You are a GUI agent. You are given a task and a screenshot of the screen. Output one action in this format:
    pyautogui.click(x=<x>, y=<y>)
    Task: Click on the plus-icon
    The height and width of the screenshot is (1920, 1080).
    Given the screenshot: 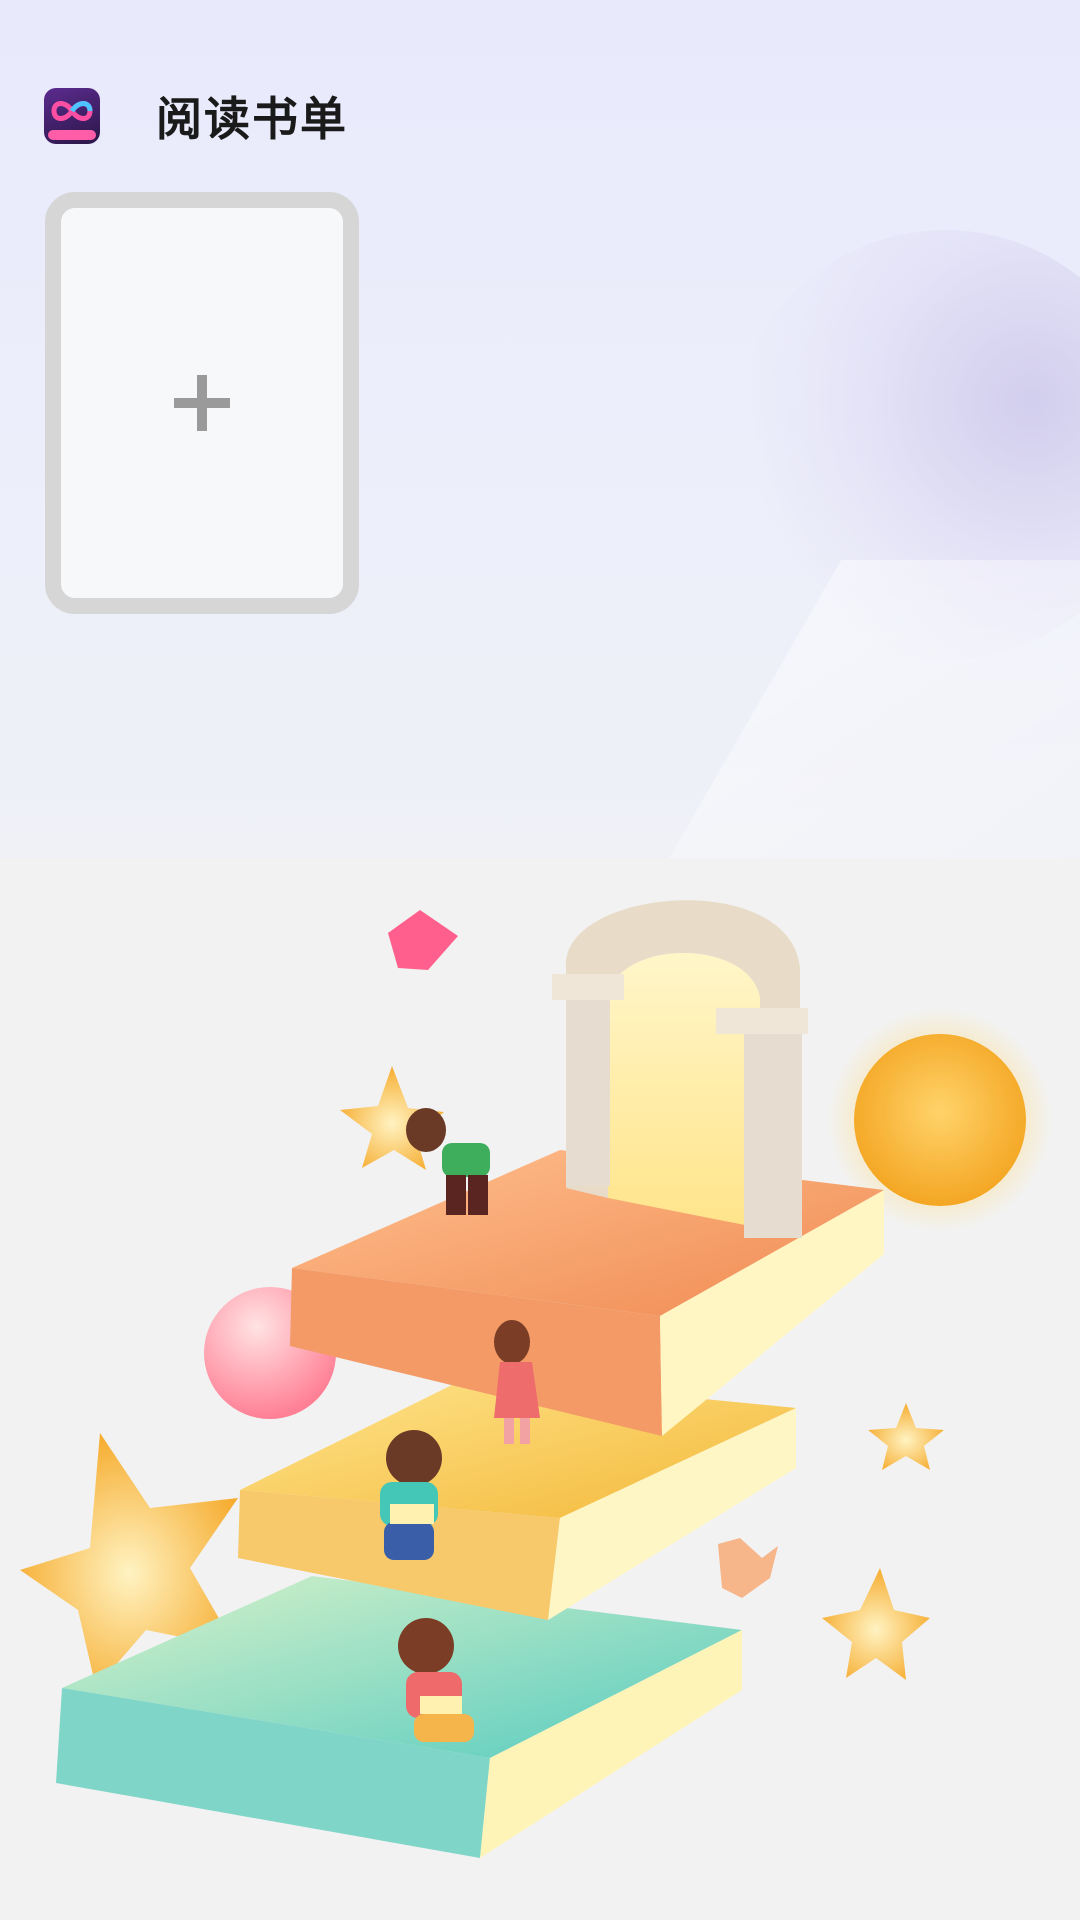 What is the action you would take?
    pyautogui.click(x=202, y=403)
    